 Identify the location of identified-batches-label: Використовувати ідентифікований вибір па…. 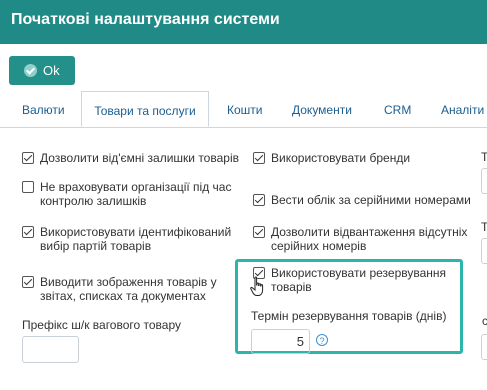
(136, 239).